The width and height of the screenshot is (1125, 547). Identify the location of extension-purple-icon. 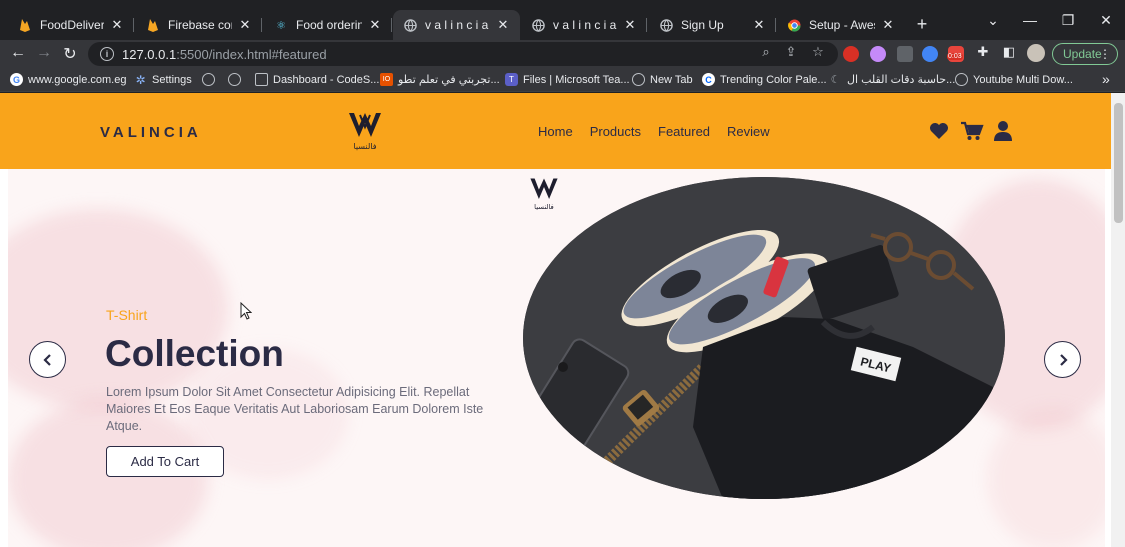
(878, 54).